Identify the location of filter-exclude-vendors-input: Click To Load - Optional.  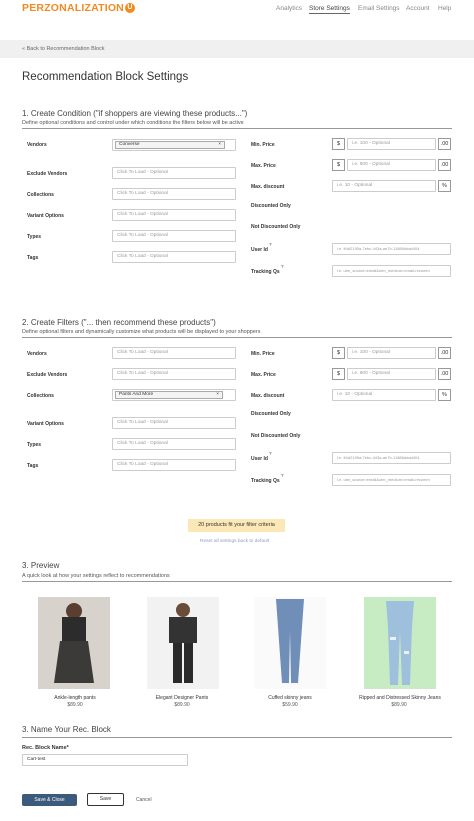
(174, 374).